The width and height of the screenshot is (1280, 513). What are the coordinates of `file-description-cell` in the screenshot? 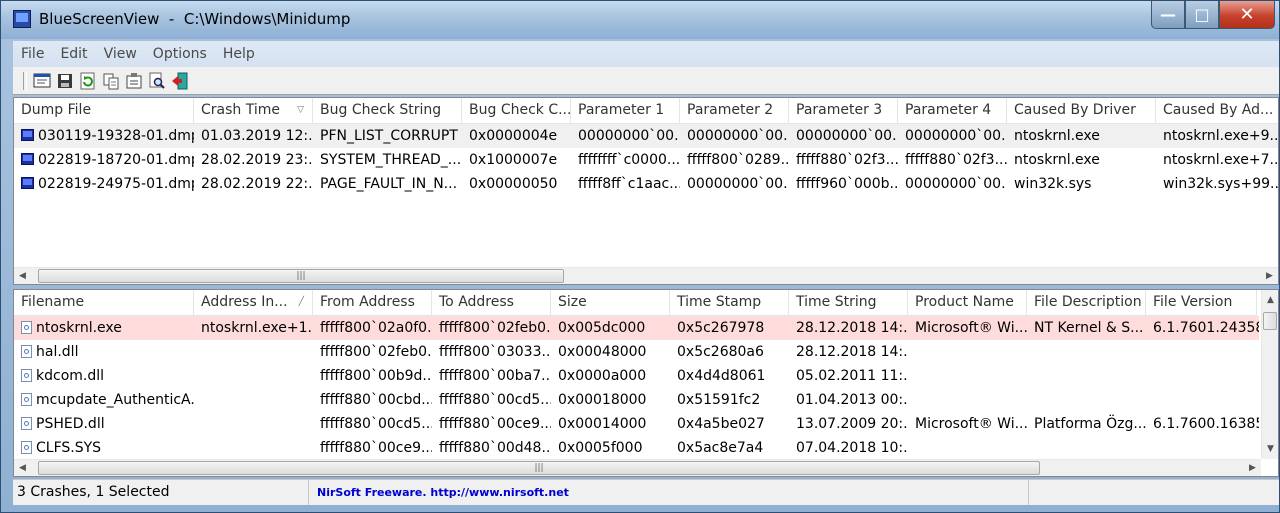 It's located at (1086, 376).